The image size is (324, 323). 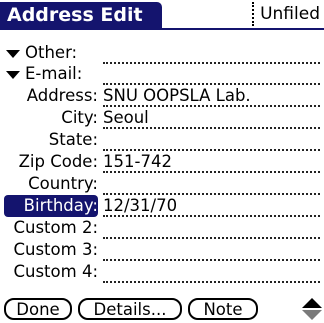 I want to click on page-title: Address Edit, so click(x=81, y=15).